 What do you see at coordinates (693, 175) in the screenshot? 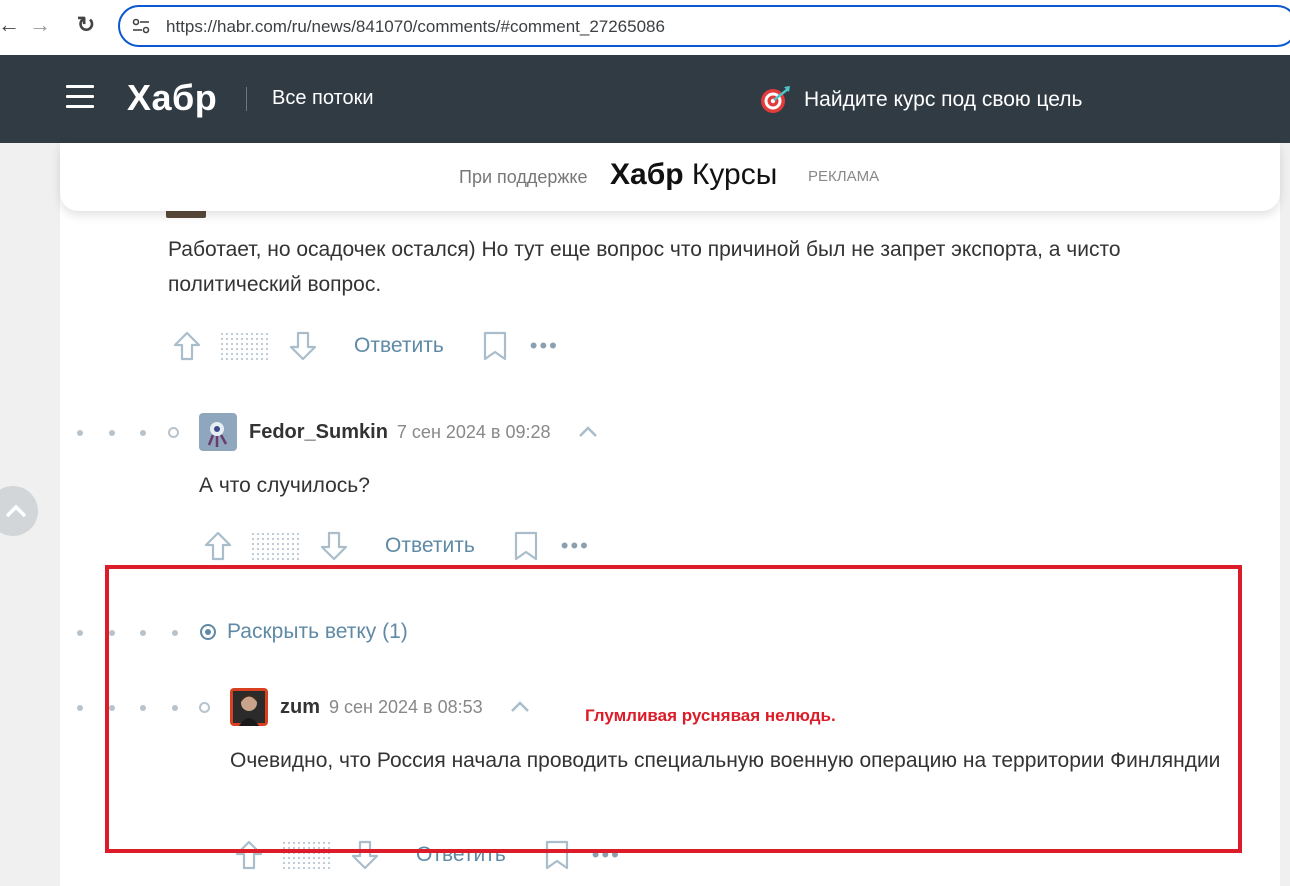
I see `sponsor-logo: Хабр Курсы` at bounding box center [693, 175].